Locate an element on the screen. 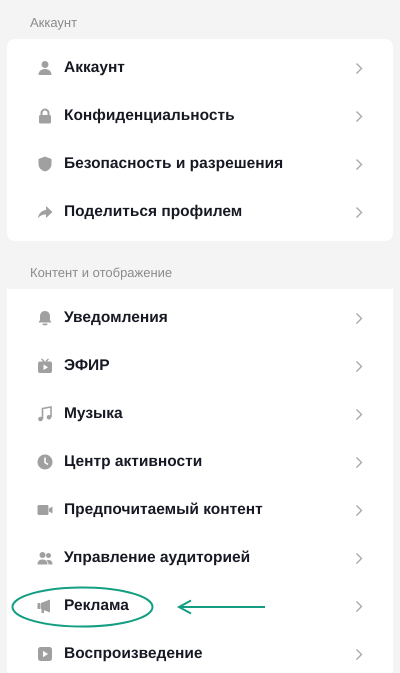 This screenshot has height=673, width=400. play-square-icon is located at coordinates (45, 654).